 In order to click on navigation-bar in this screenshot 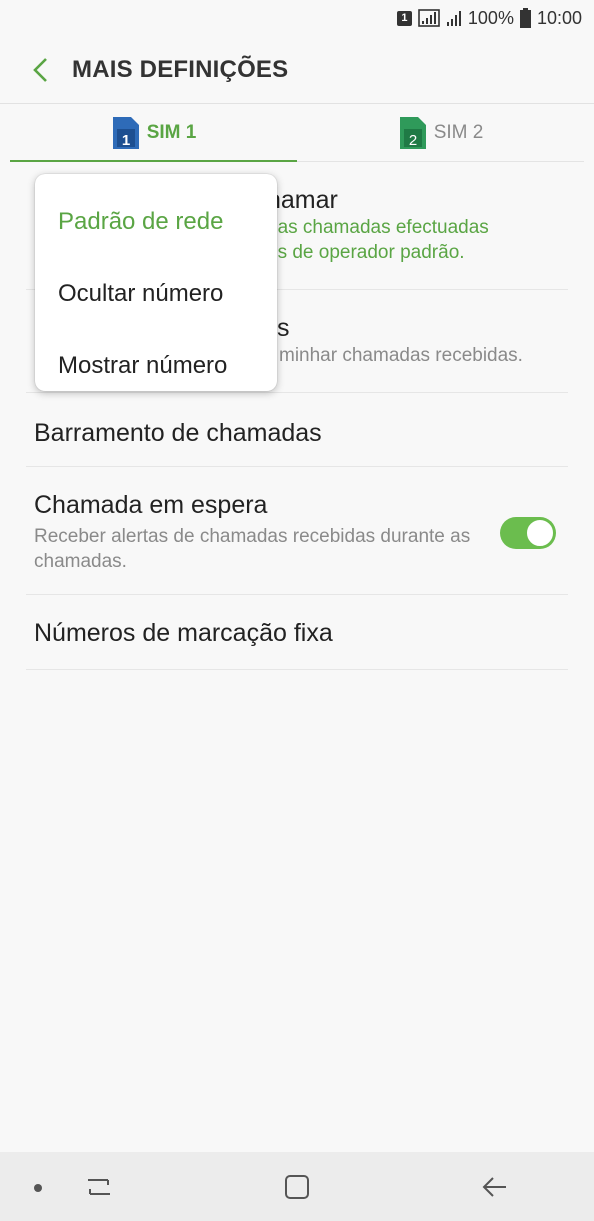, I will do `click(297, 1186)`.